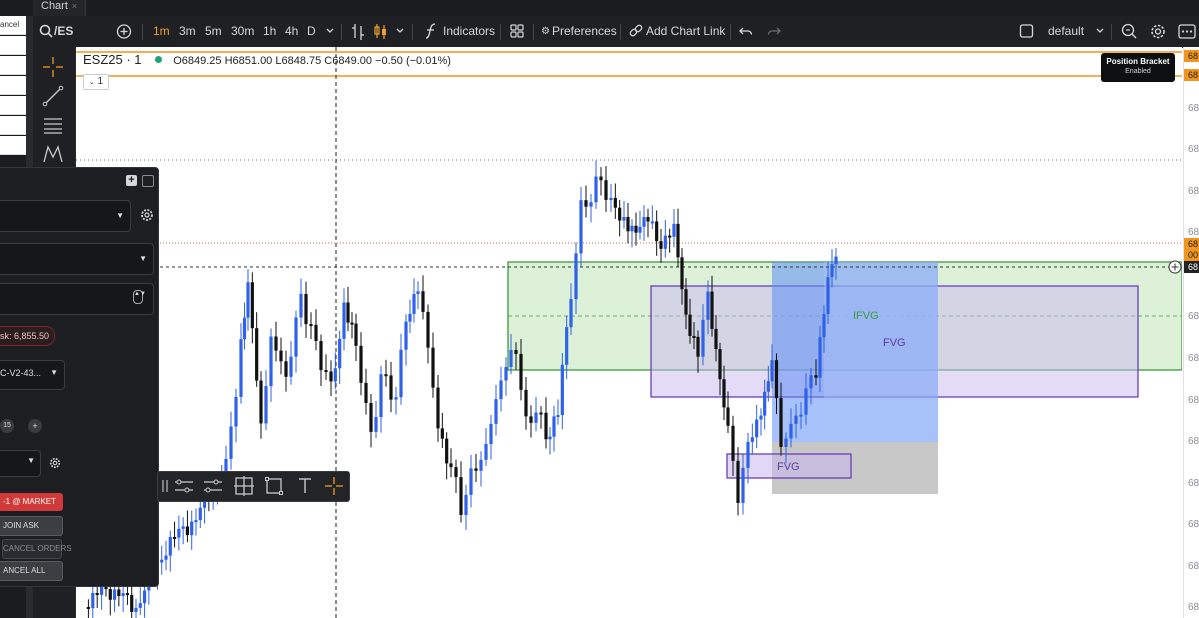 The image size is (1199, 618). I want to click on grid-box-tool-icon, so click(244, 486).